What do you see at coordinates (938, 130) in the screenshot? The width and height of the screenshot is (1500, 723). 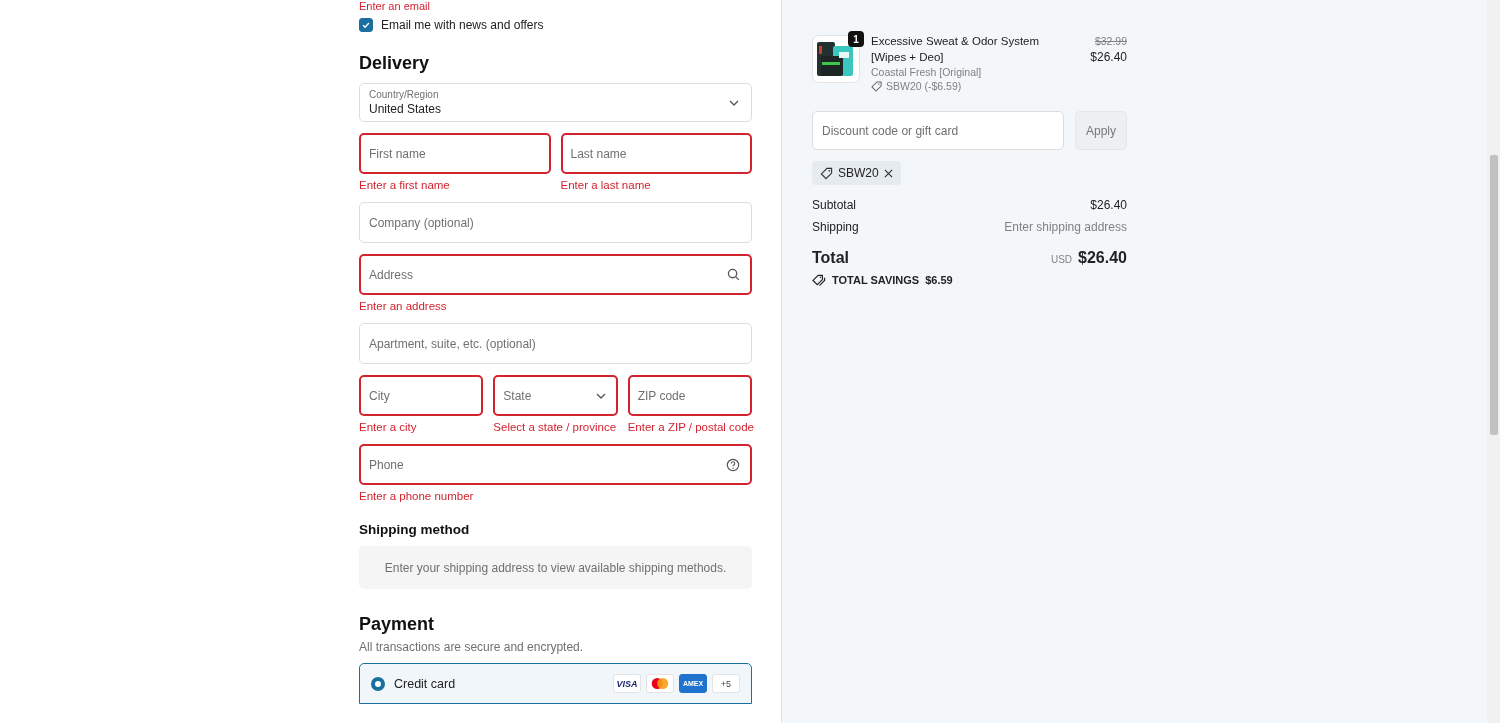 I see `discount-field: Discount code or gift card` at bounding box center [938, 130].